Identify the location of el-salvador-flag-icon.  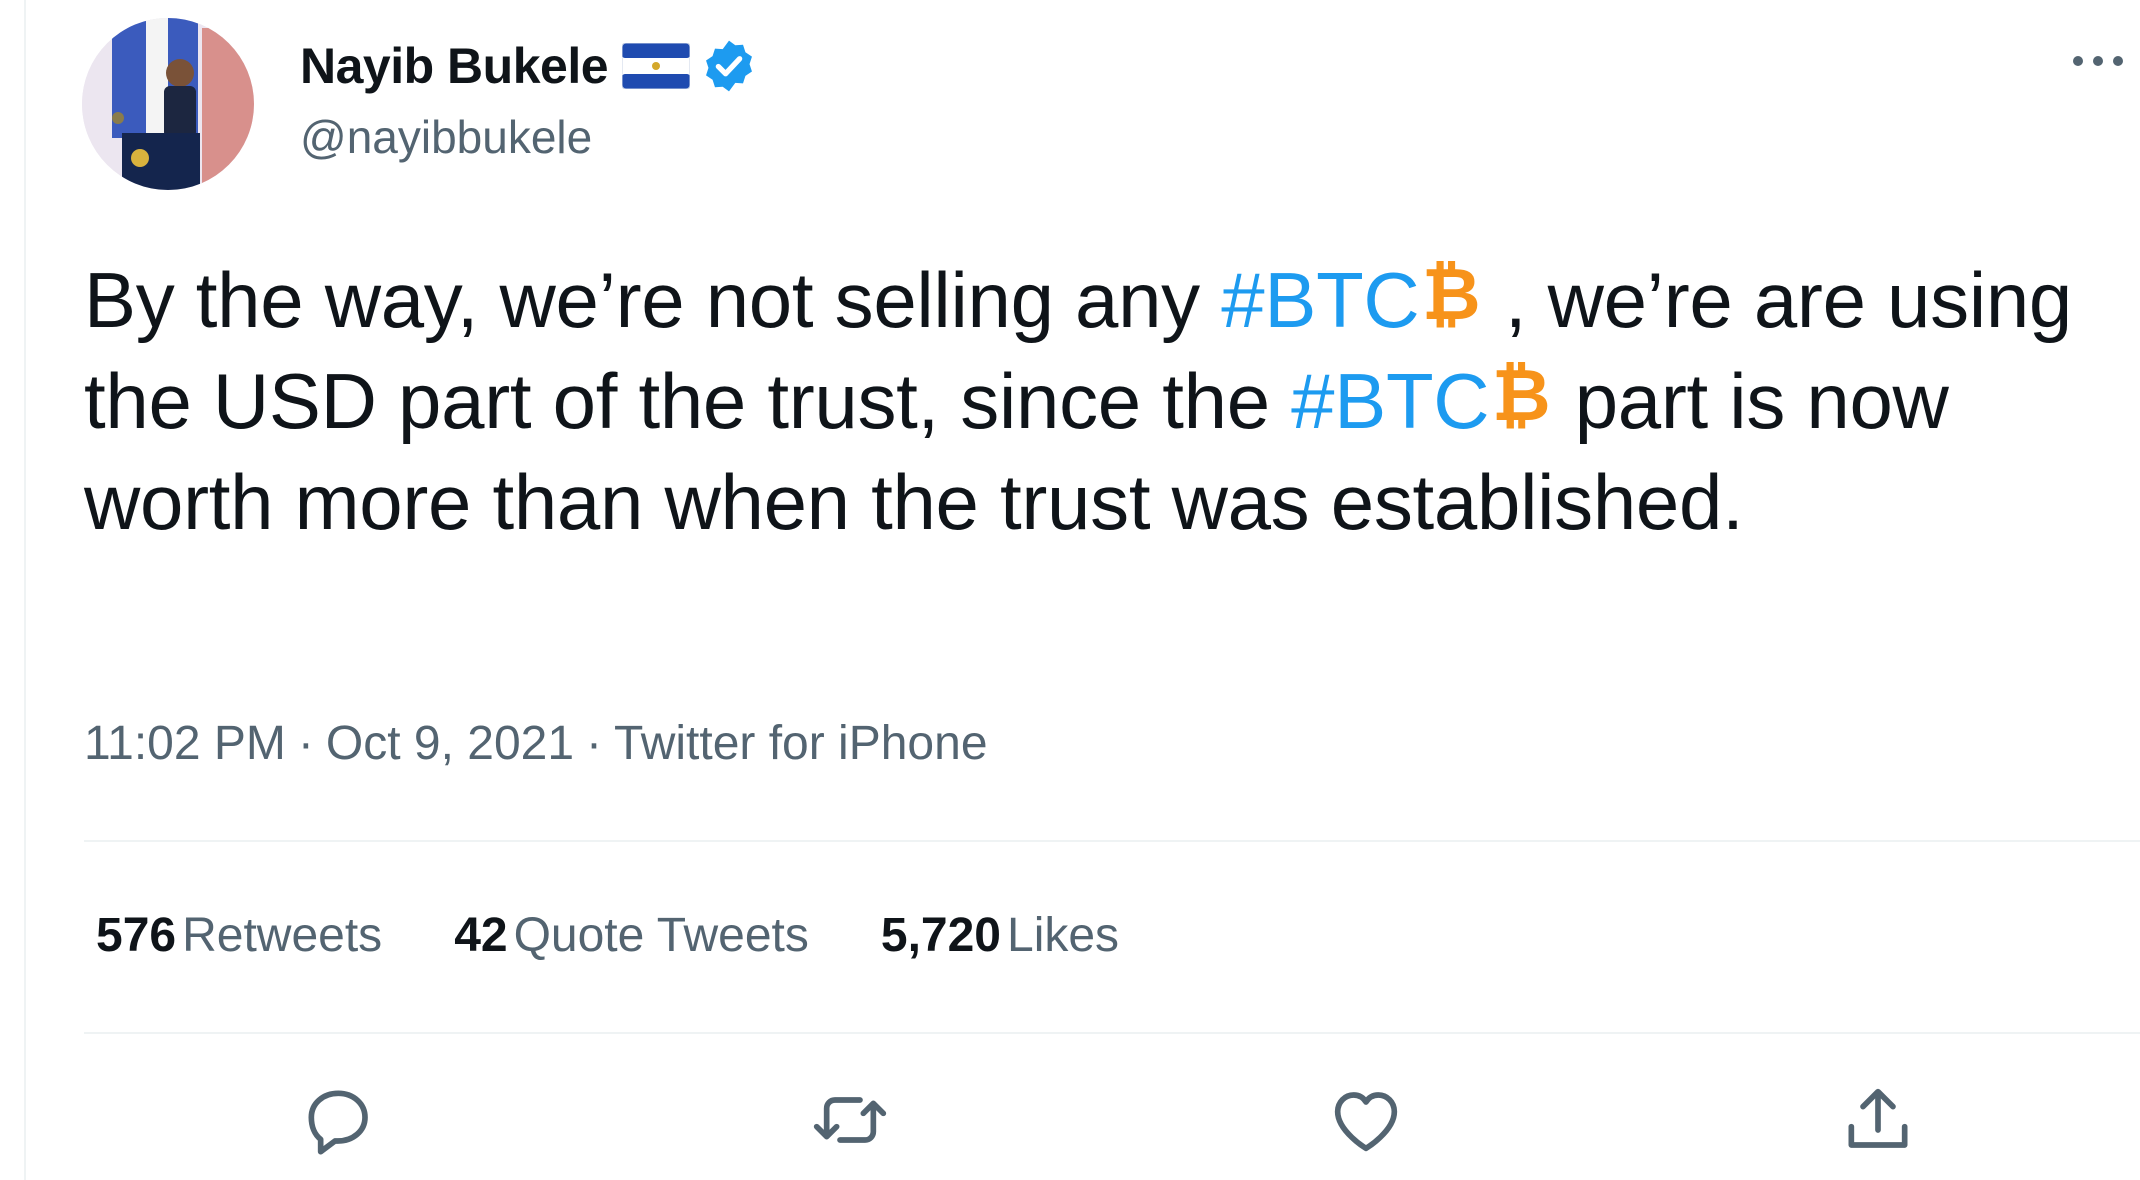
(656, 66).